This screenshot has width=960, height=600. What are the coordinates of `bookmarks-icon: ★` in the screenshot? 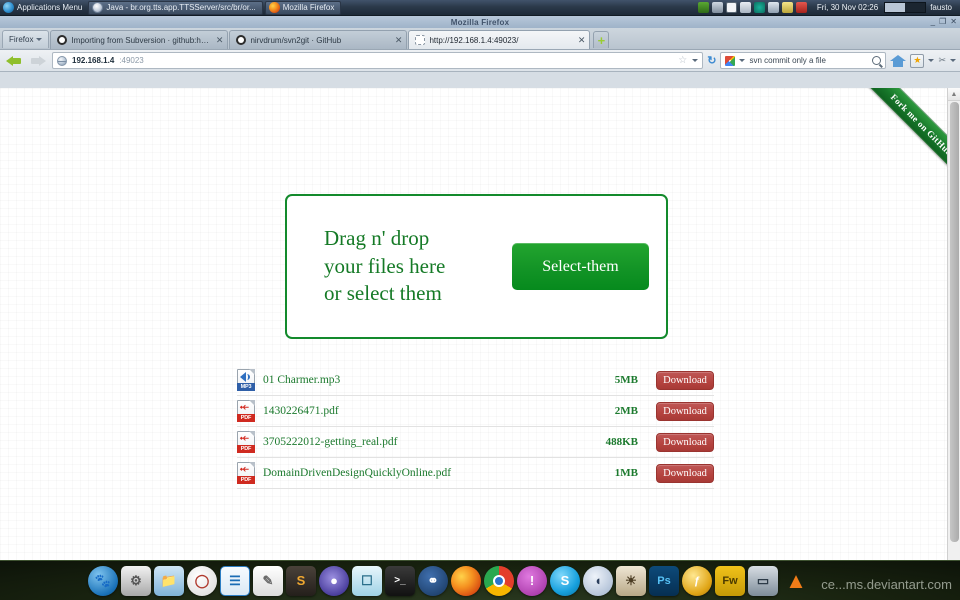 It's located at (917, 60).